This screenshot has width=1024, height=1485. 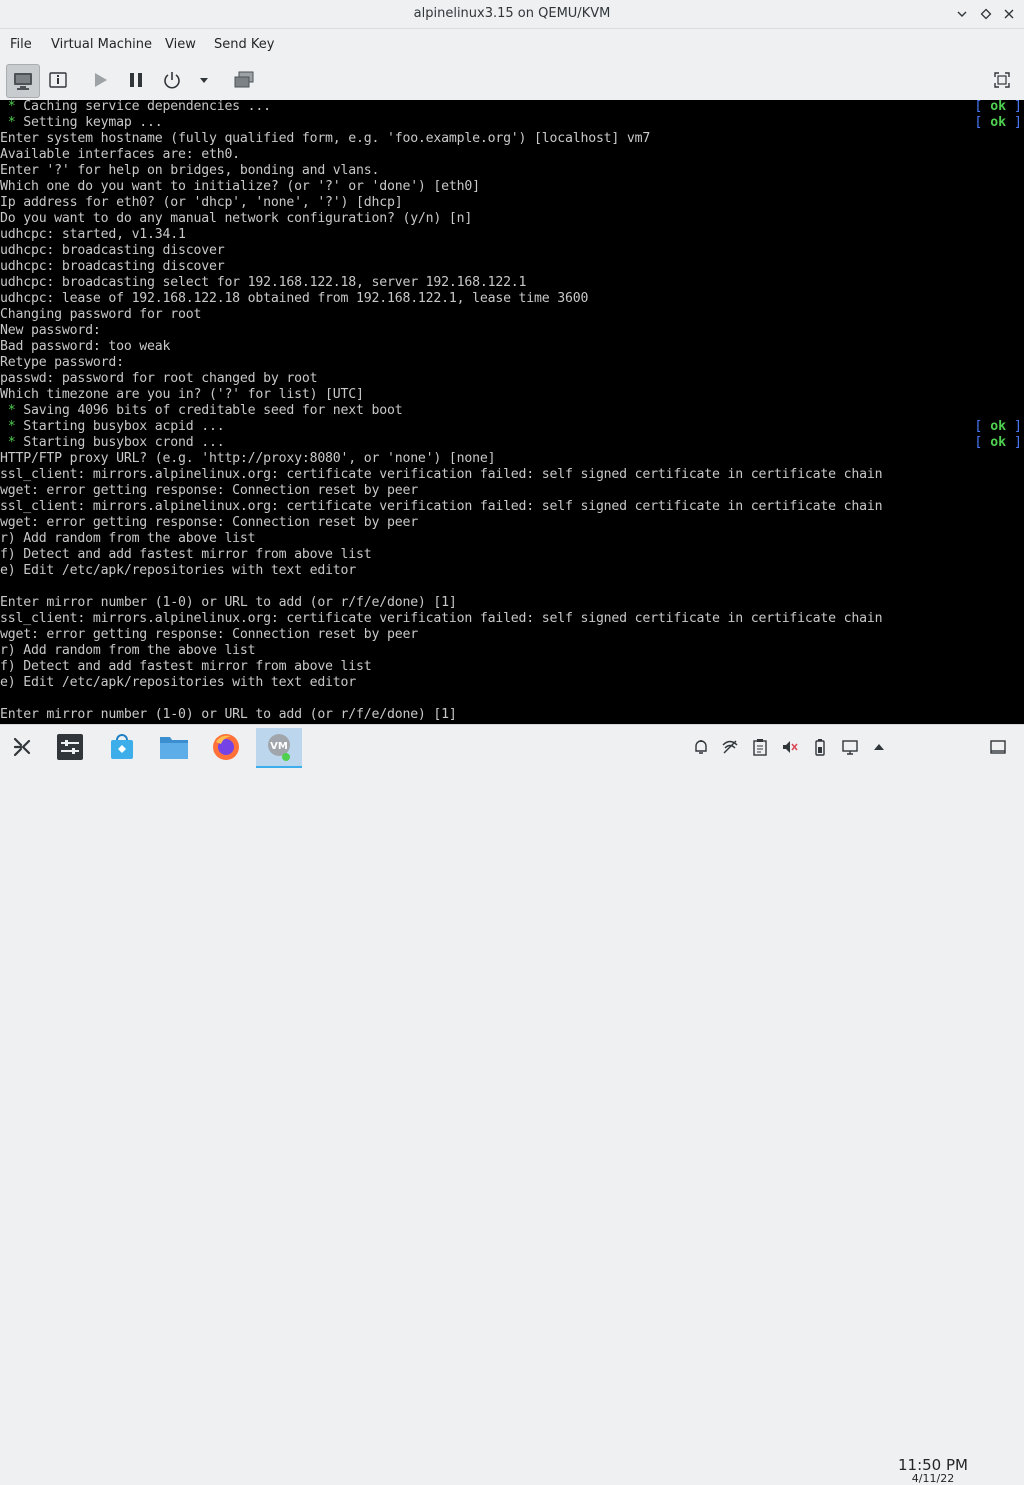 I want to click on maximize-icon, so click(x=986, y=14).